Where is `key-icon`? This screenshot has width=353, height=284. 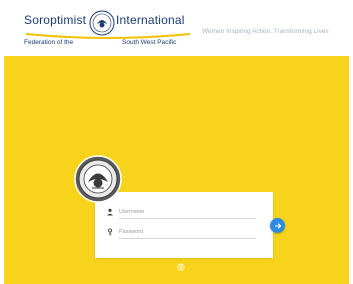 key-icon is located at coordinates (110, 232).